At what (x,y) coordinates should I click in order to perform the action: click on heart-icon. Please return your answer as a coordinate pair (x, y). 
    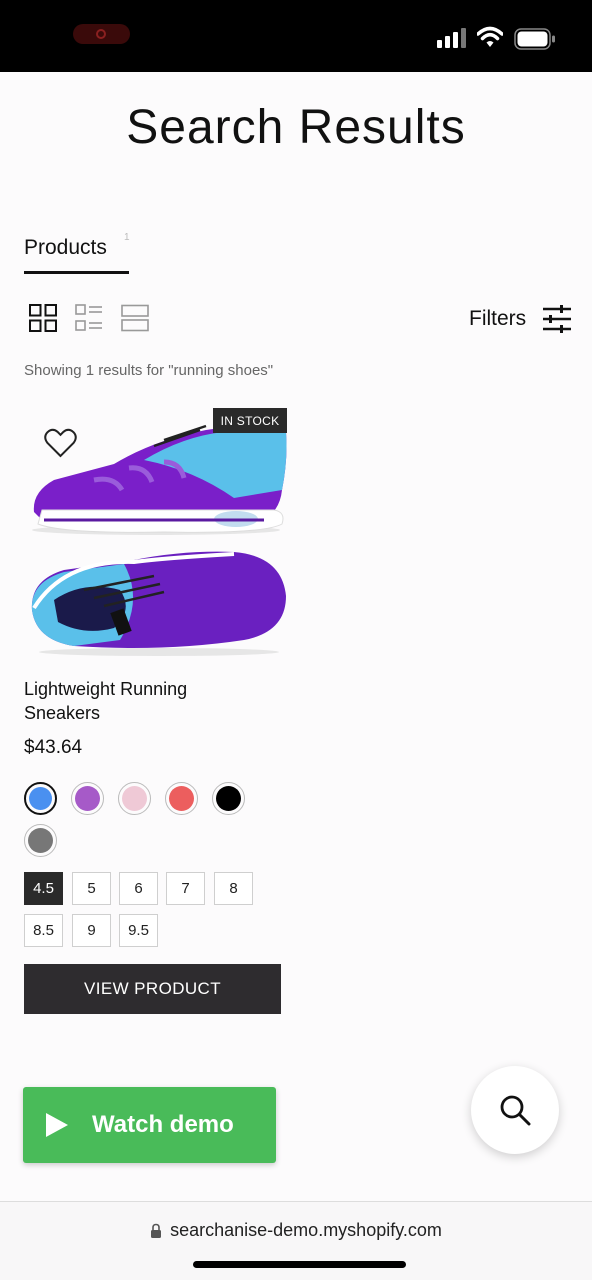
    Looking at the image, I should click on (60, 443).